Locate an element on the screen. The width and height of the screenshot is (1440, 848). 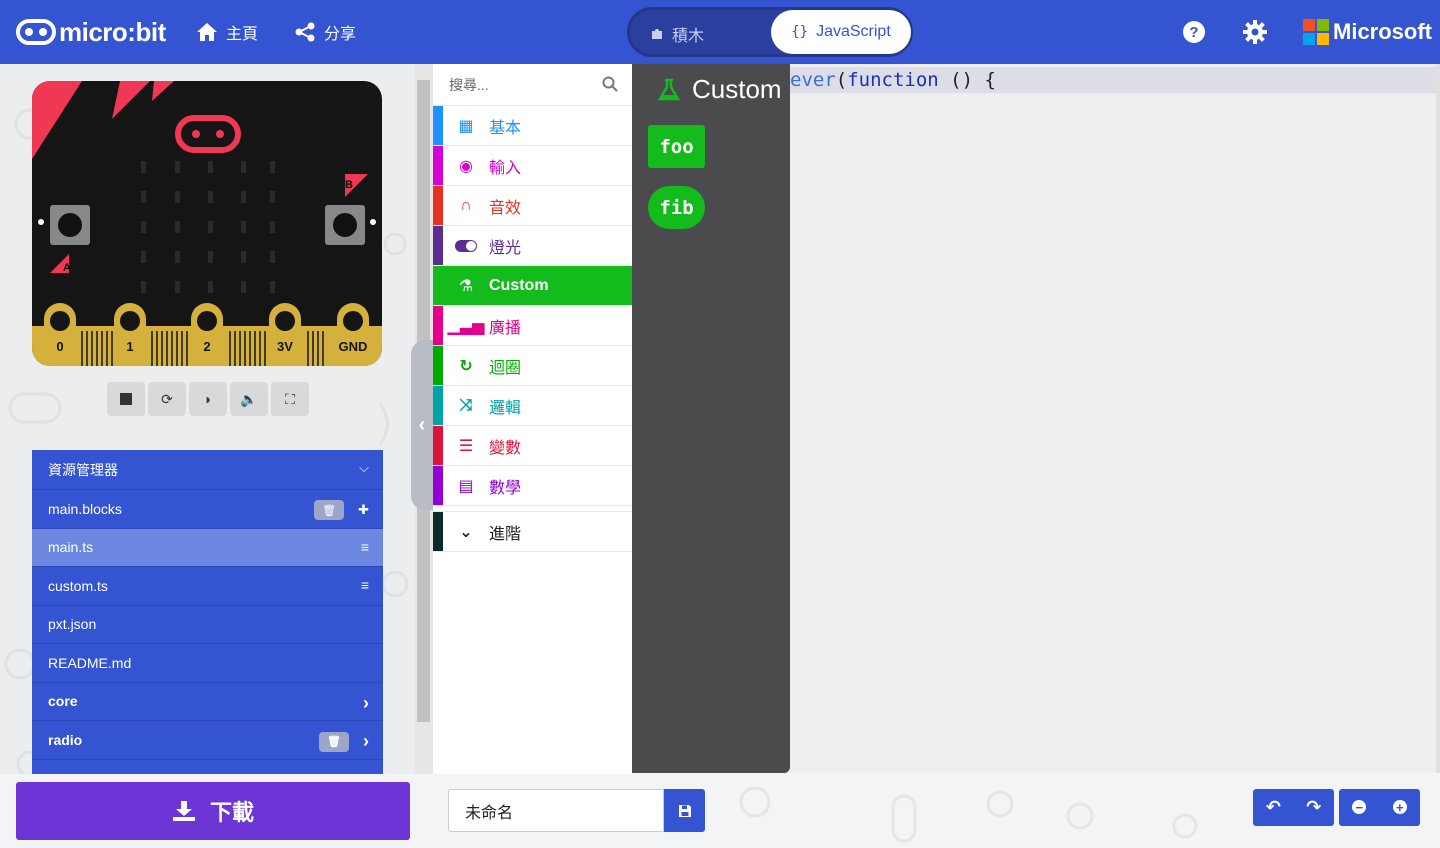
home-button: 主頁 is located at coordinates (227, 32).